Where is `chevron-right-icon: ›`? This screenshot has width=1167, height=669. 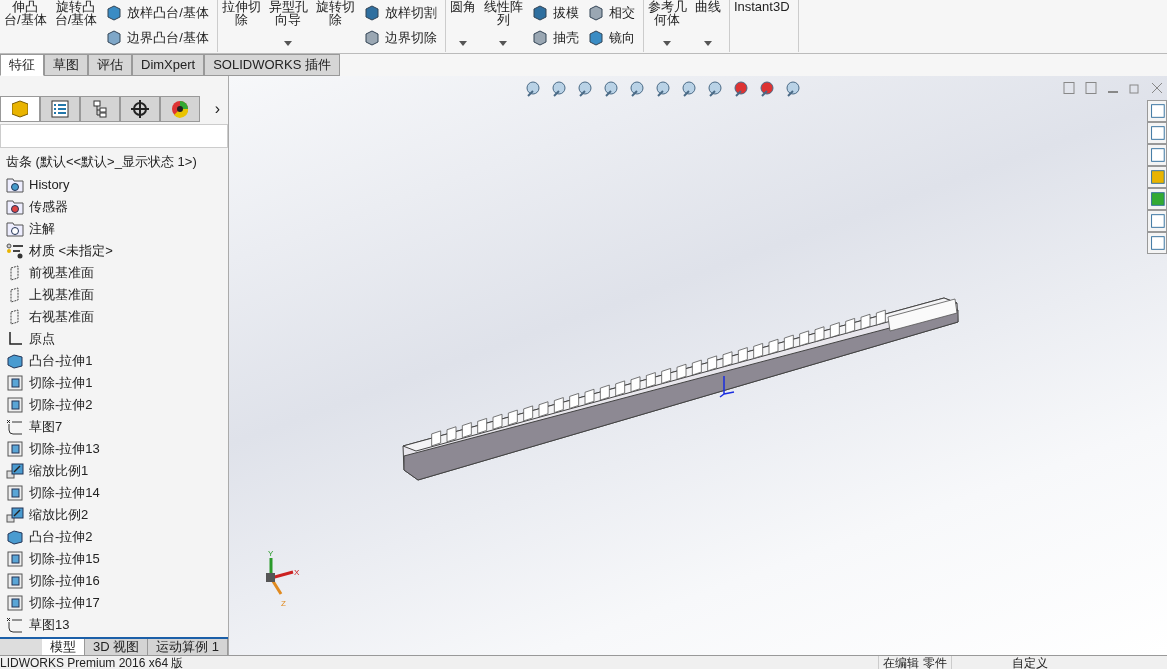 chevron-right-icon: › is located at coordinates (217, 109).